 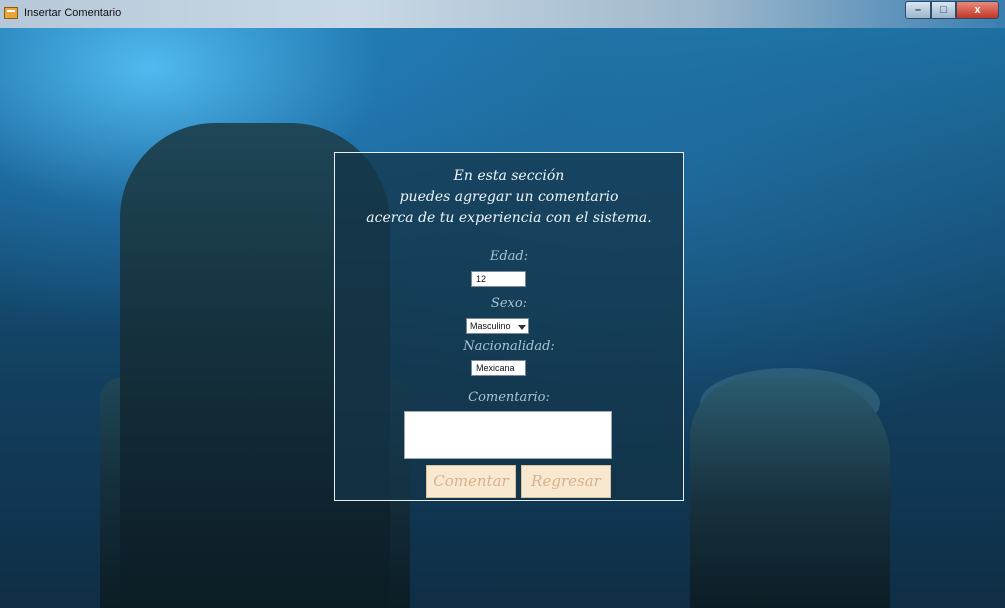 I want to click on nacionalidad-label: Nacionalidad:, so click(x=509, y=346).